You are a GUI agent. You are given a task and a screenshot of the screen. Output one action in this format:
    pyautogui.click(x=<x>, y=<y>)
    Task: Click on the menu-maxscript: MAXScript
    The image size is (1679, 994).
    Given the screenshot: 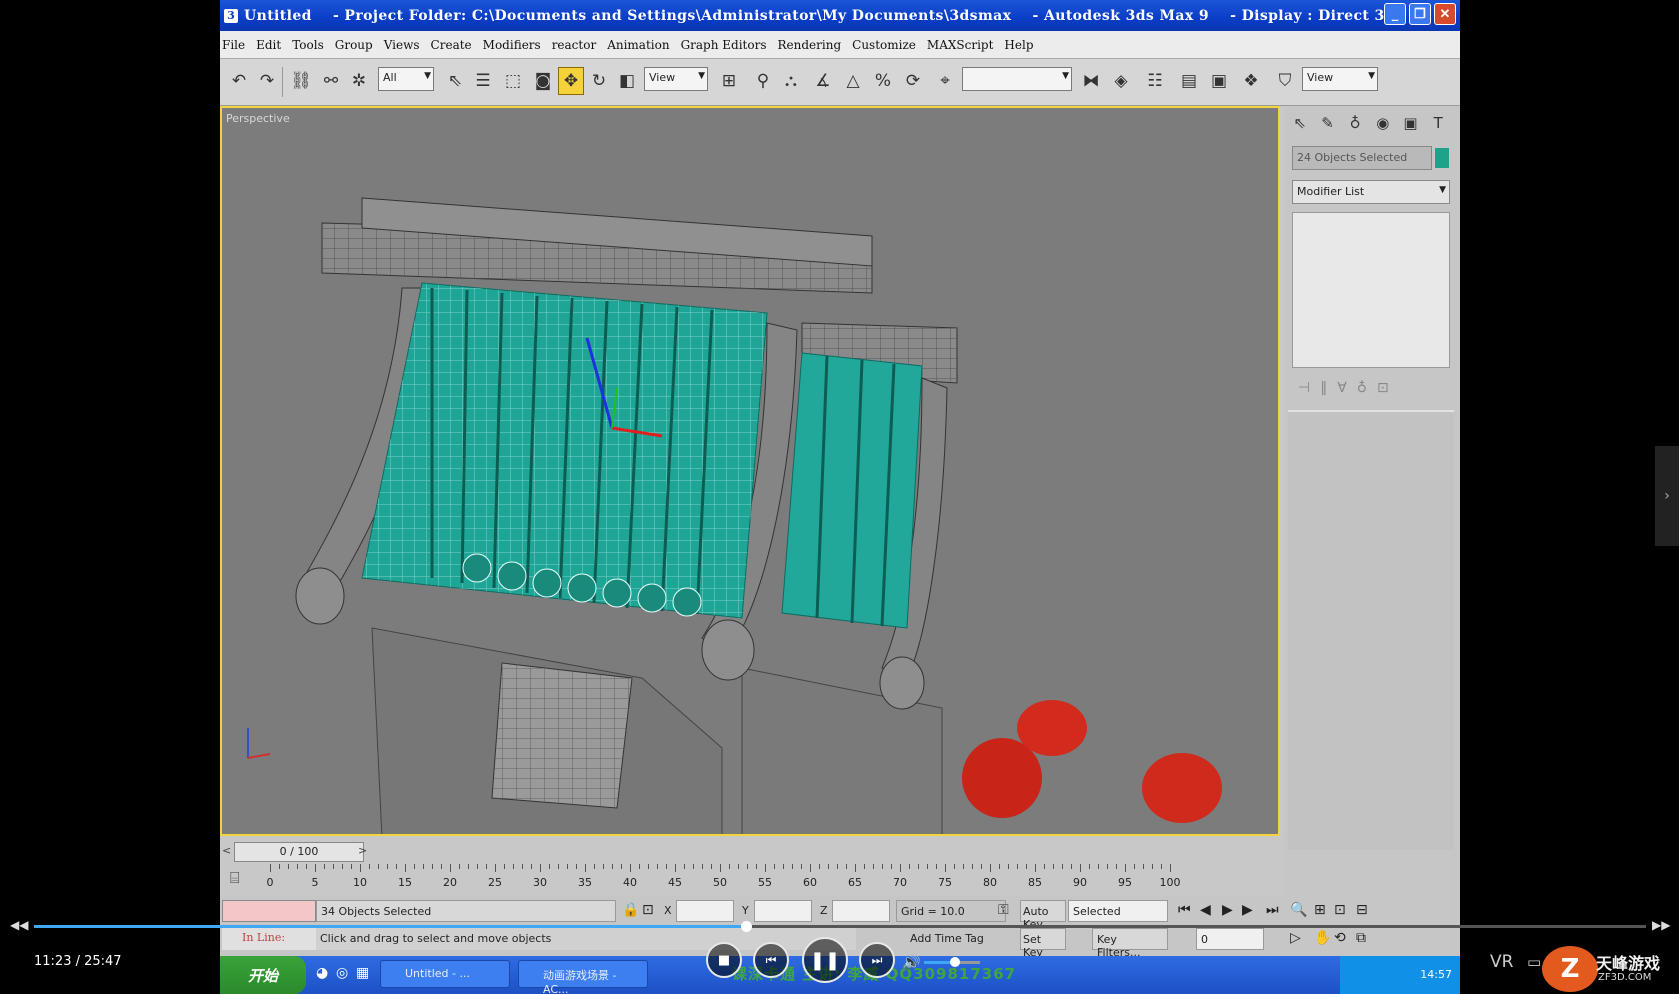 What is the action you would take?
    pyautogui.click(x=960, y=45)
    